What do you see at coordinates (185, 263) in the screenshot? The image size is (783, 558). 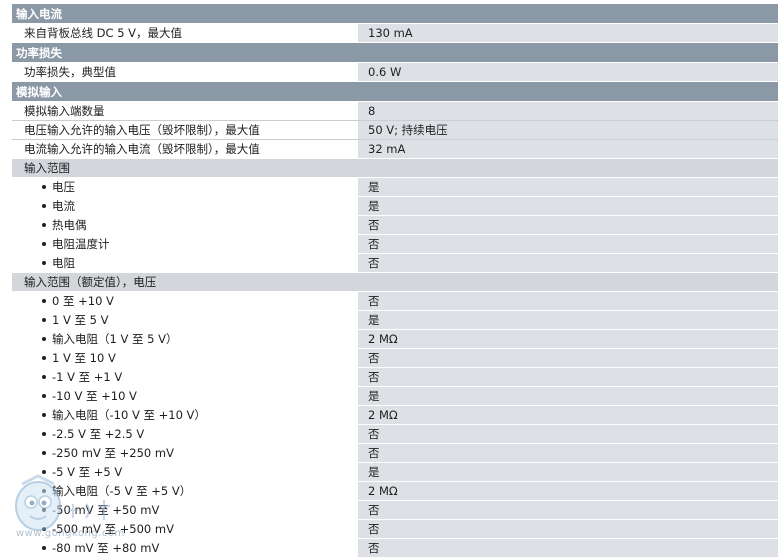 I see `spec-label: 电阻` at bounding box center [185, 263].